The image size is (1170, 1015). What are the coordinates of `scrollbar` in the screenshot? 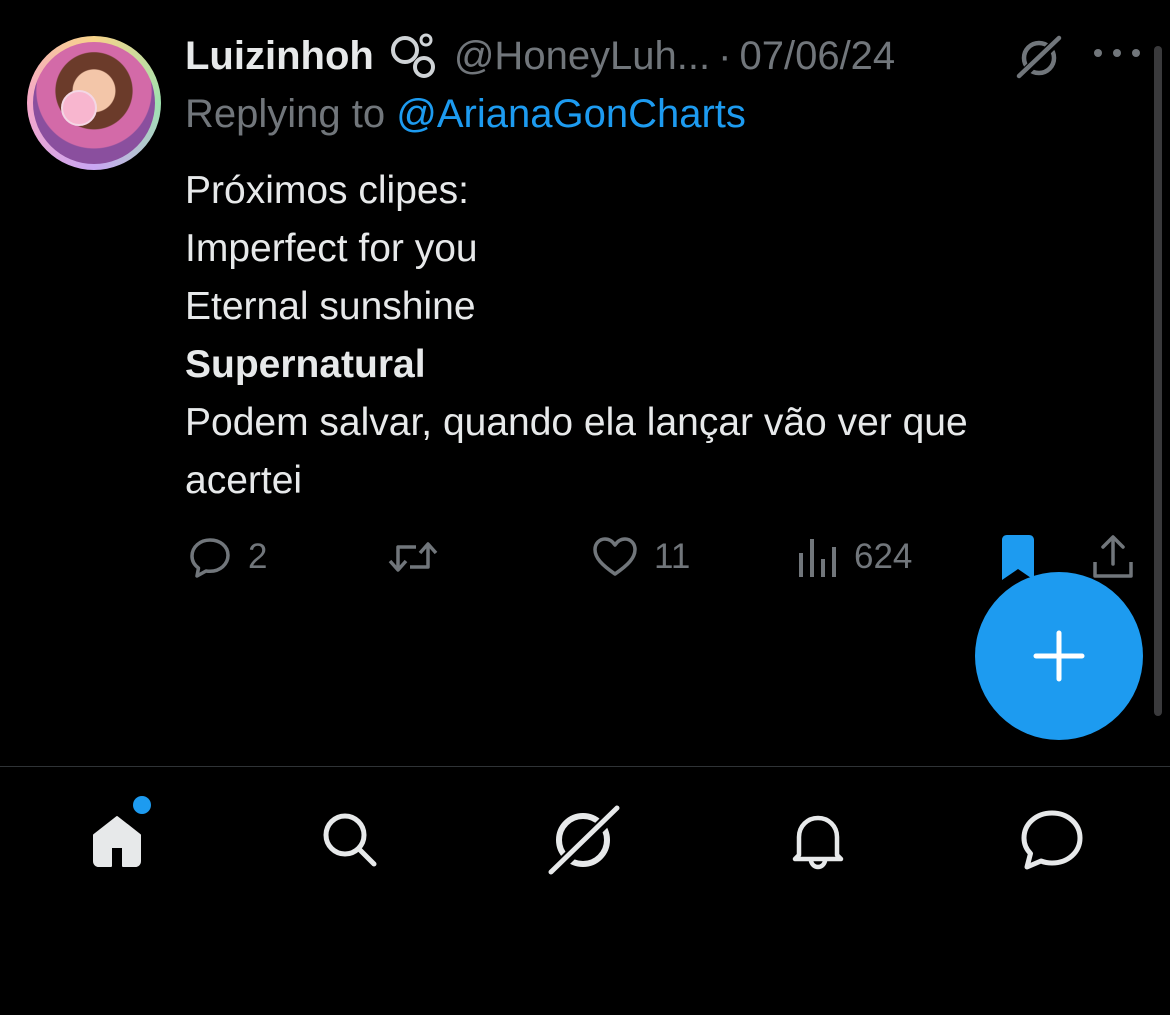 It's located at (1158, 381).